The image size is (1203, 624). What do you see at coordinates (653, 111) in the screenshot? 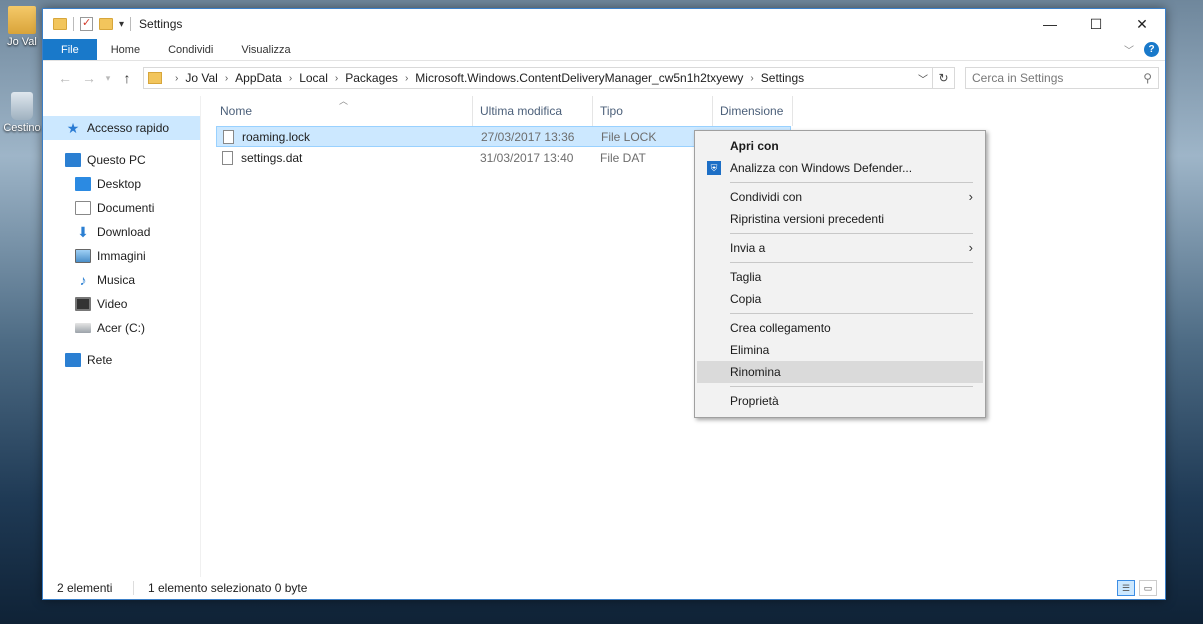
I see `column-type: Tipo` at bounding box center [653, 111].